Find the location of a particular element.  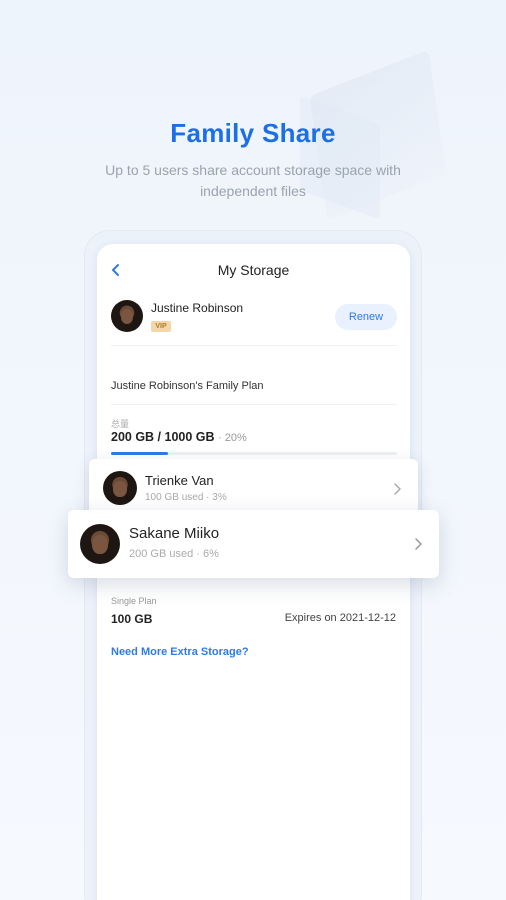

storage-usage: 200 GB / 1000 GB · 20% is located at coordinates (179, 437).